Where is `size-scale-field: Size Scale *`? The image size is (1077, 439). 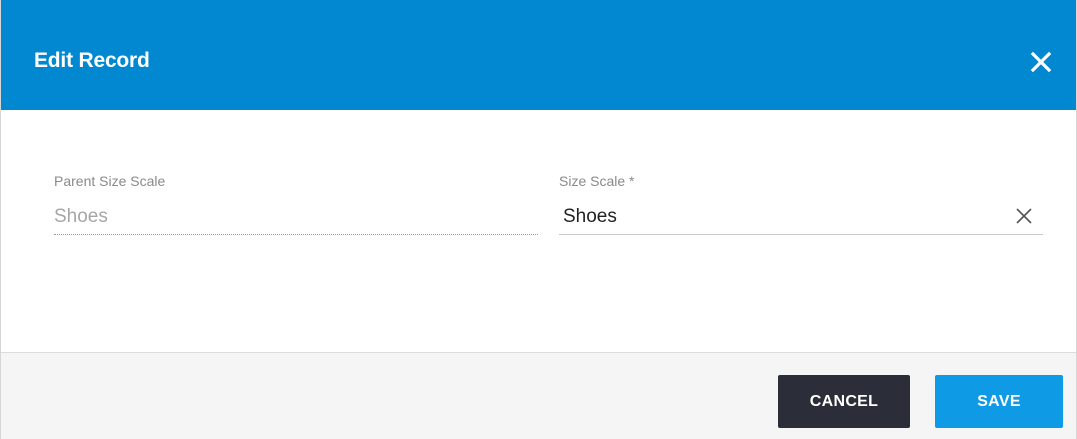 size-scale-field: Size Scale * is located at coordinates (801, 204).